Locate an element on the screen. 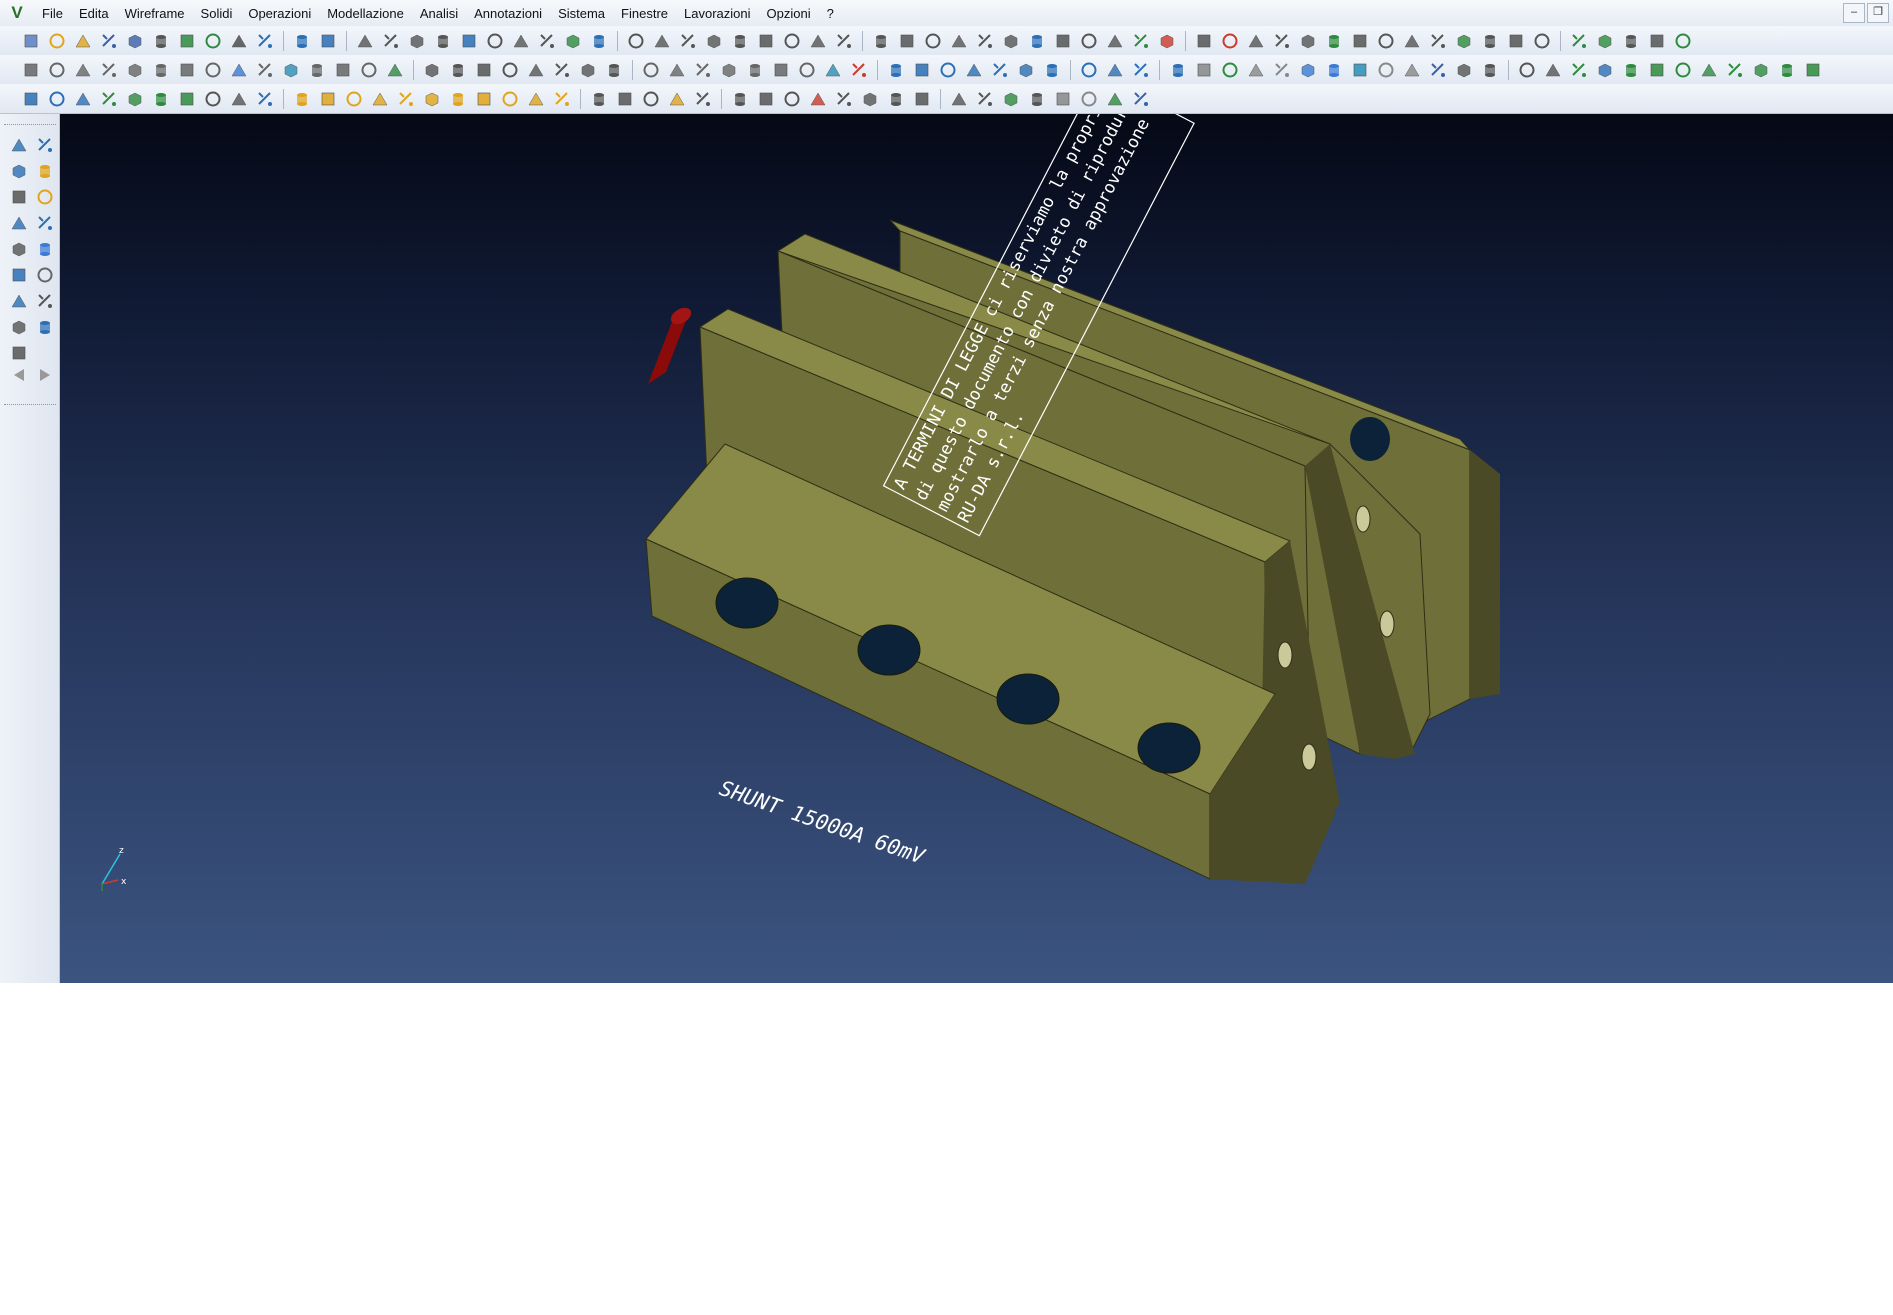 This screenshot has height=1315, width=1893. tb2-solid-a-button is located at coordinates (213, 70).